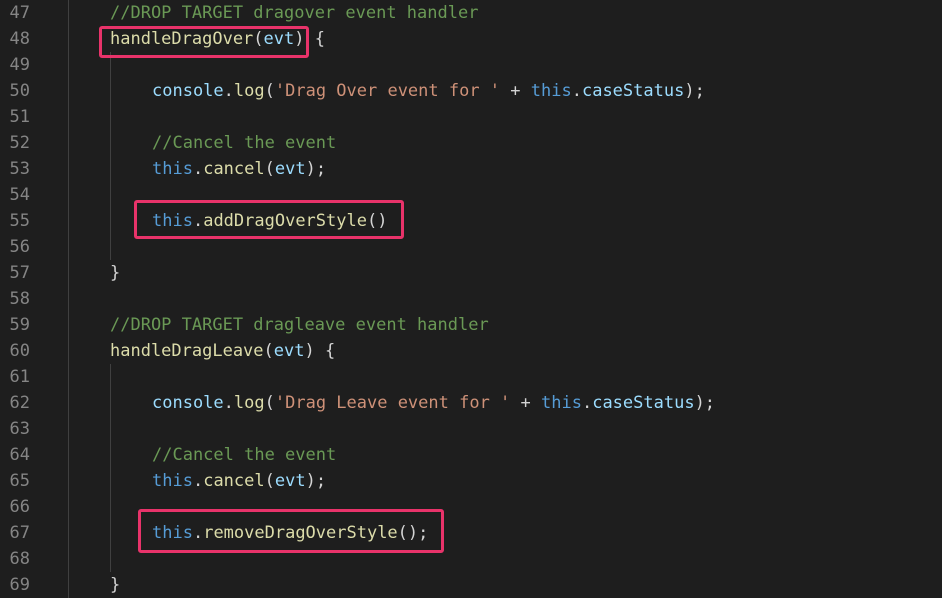 Image resolution: width=942 pixels, height=598 pixels. What do you see at coordinates (314, 39) in the screenshot?
I see `punctuation-token: {` at bounding box center [314, 39].